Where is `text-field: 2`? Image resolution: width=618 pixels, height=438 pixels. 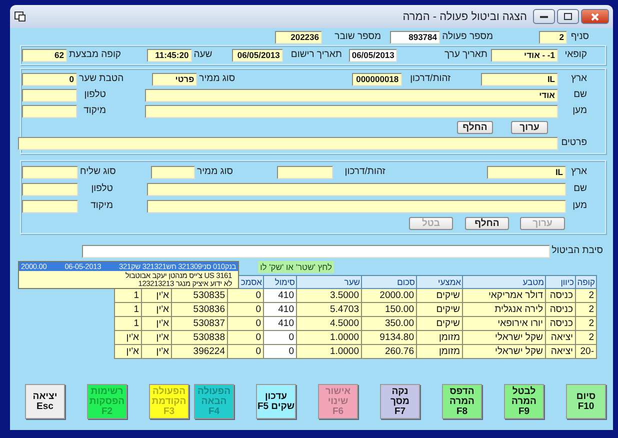
text-field: 2 is located at coordinates (553, 37).